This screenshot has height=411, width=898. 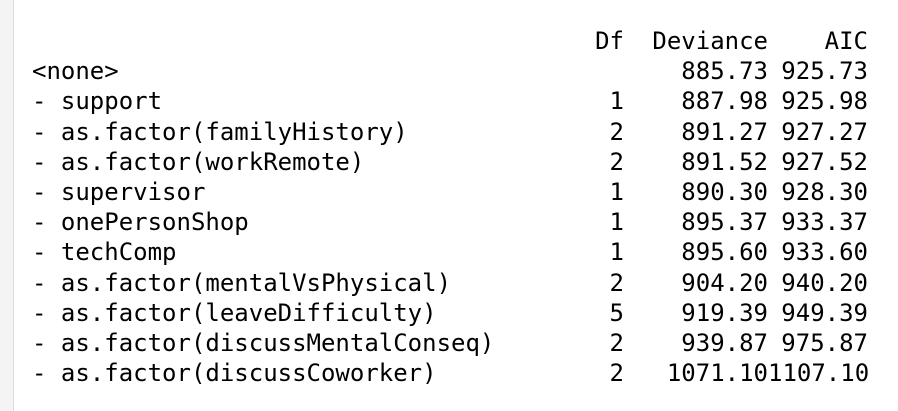 I want to click on row-deviance: 890.30, so click(x=724, y=191).